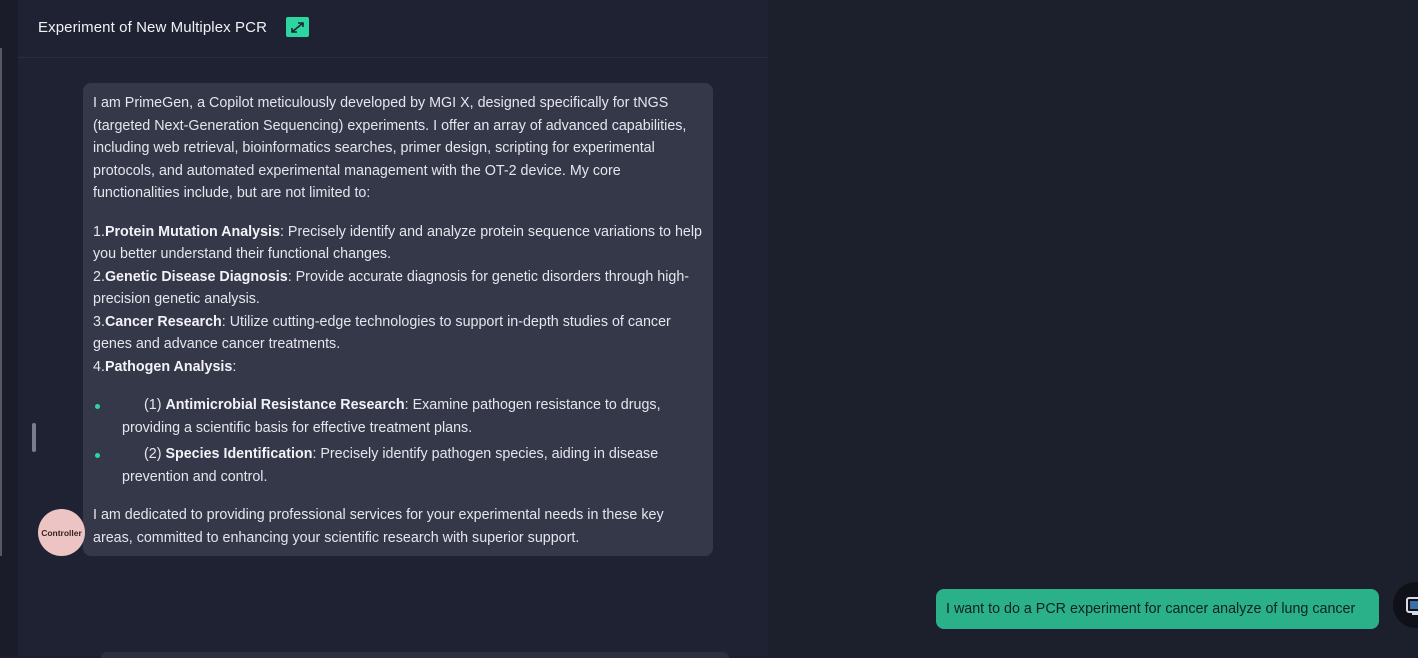 The width and height of the screenshot is (1418, 658). Describe the element at coordinates (1, 302) in the screenshot. I see `rail-divider` at that location.